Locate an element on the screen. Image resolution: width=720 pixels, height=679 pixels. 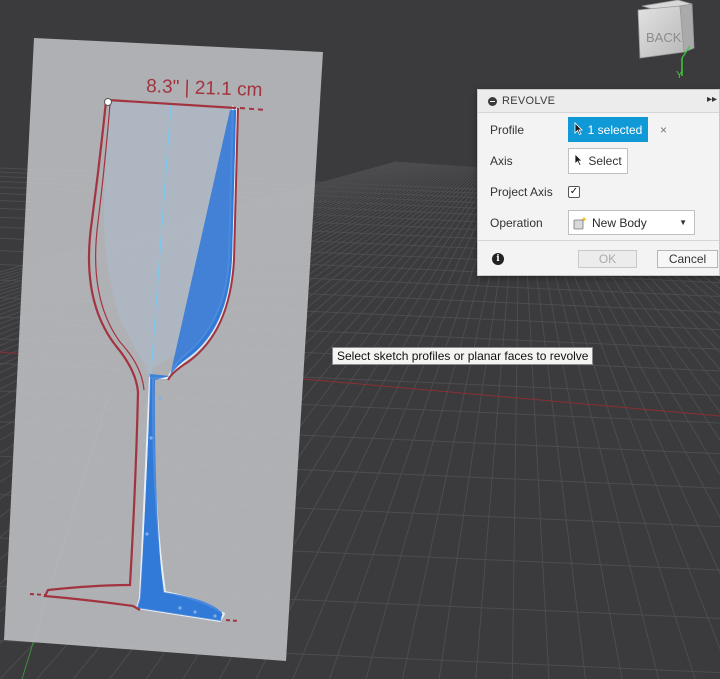
profile-select-value: 1 selected is located at coordinates (615, 129).